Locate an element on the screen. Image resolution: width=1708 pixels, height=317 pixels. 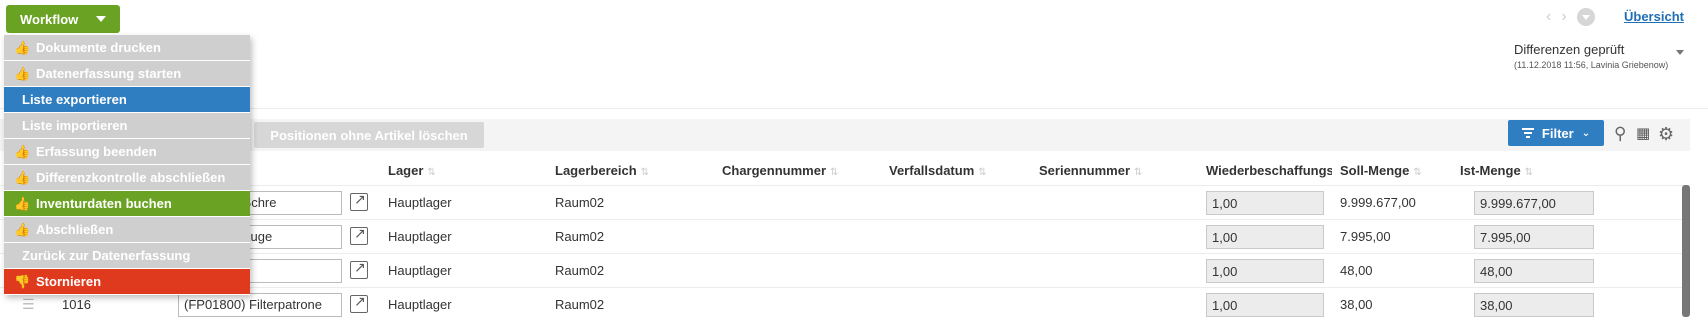
soll-menge-cell: 7.995,00 is located at coordinates (1365, 236).